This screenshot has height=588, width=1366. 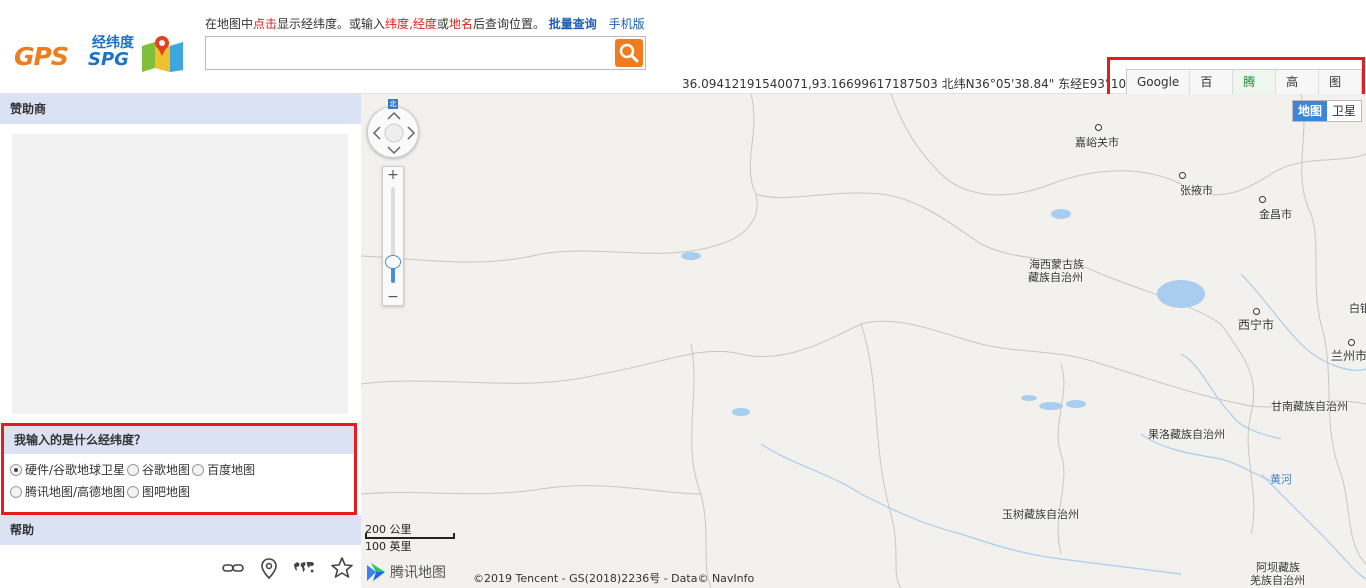 What do you see at coordinates (269, 568) in the screenshot?
I see `location-pin-icon` at bounding box center [269, 568].